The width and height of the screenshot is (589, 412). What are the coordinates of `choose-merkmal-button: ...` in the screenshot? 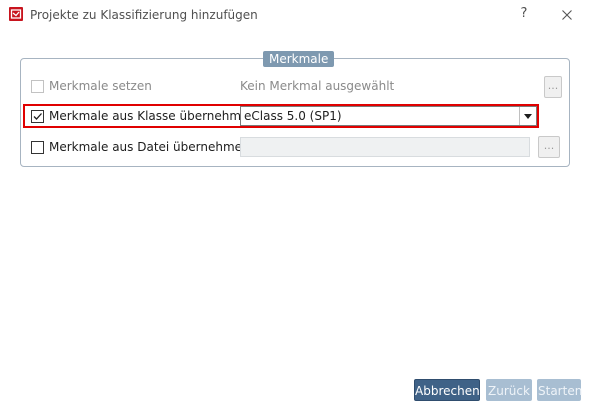 It's located at (553, 87).